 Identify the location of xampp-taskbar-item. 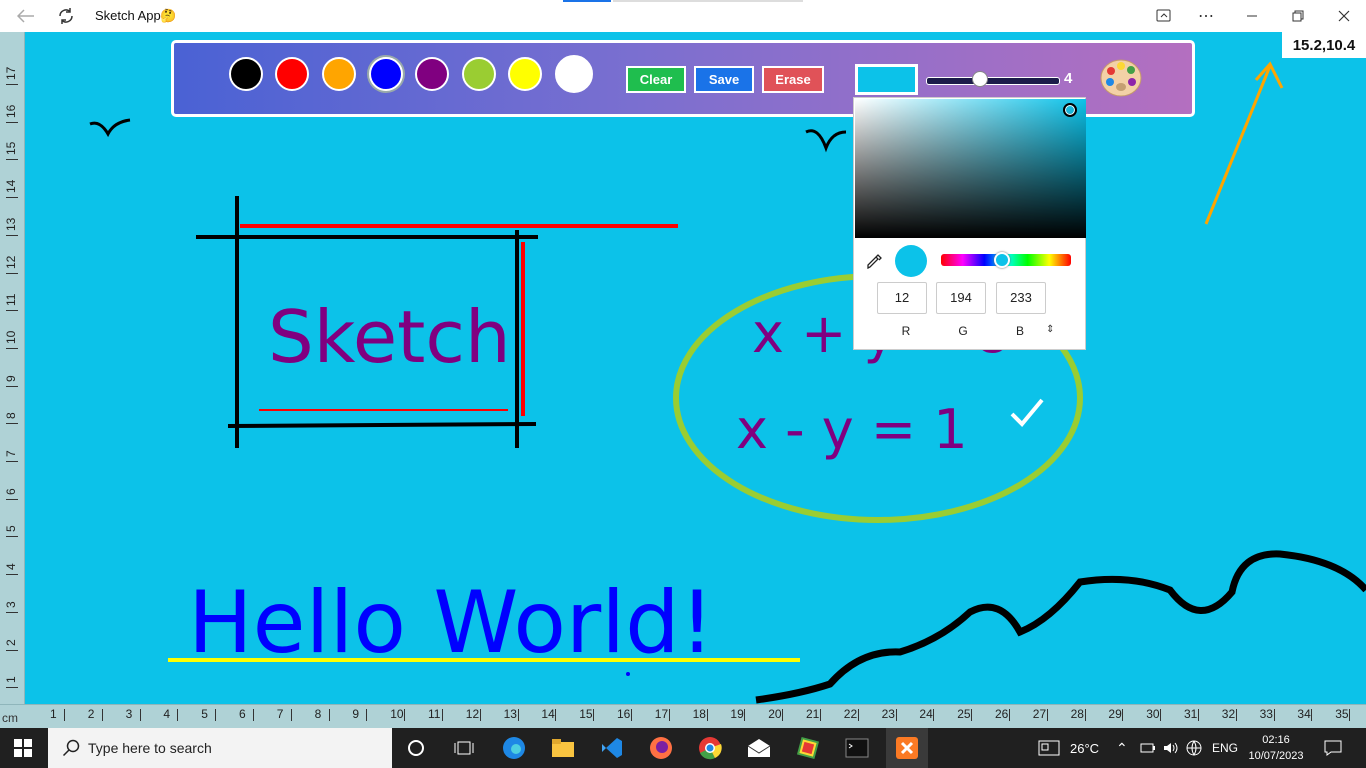
(907, 748).